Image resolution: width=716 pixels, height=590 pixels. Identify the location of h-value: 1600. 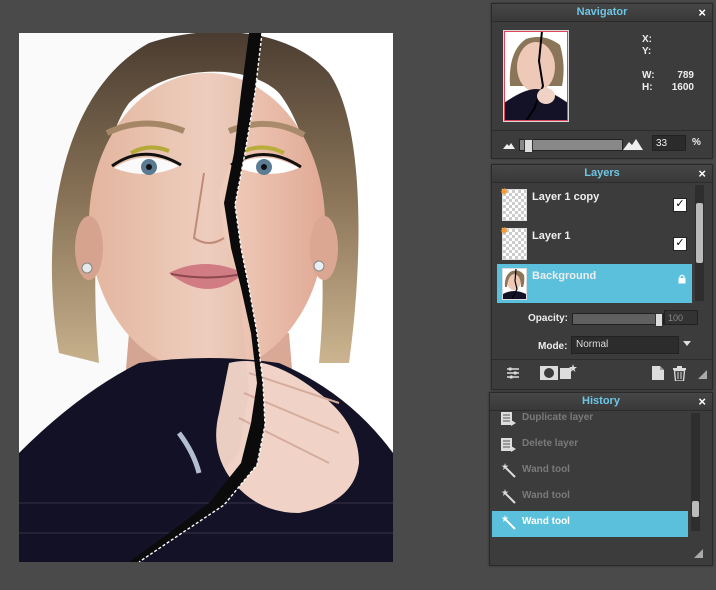
(682, 87).